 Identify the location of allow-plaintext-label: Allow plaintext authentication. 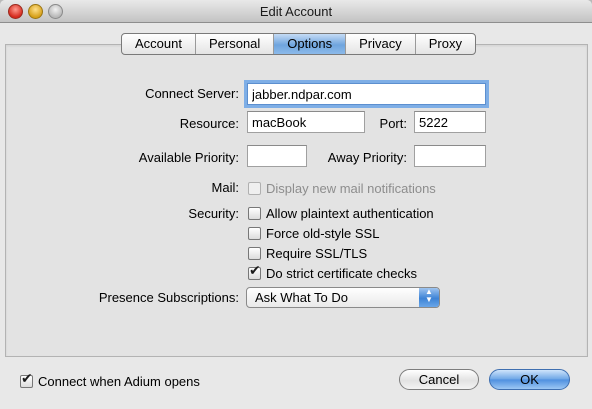
(350, 213).